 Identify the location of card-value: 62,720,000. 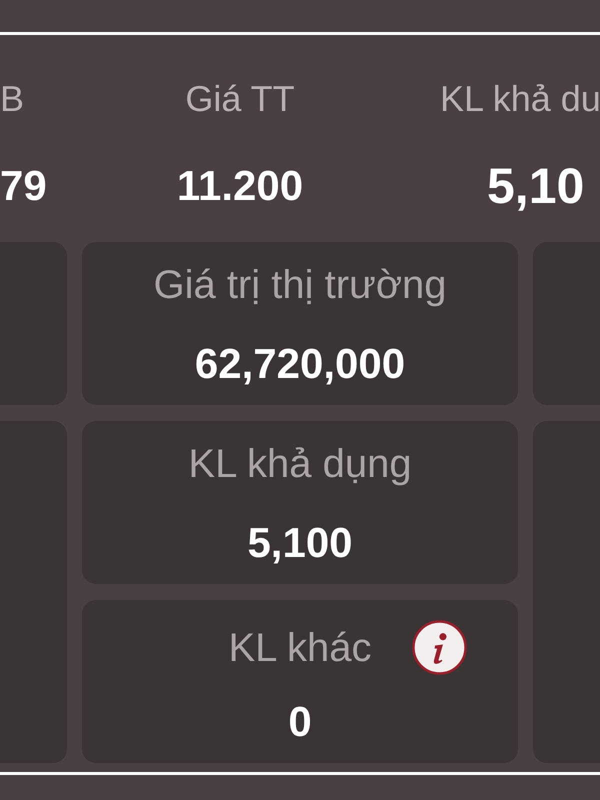
(300, 364).